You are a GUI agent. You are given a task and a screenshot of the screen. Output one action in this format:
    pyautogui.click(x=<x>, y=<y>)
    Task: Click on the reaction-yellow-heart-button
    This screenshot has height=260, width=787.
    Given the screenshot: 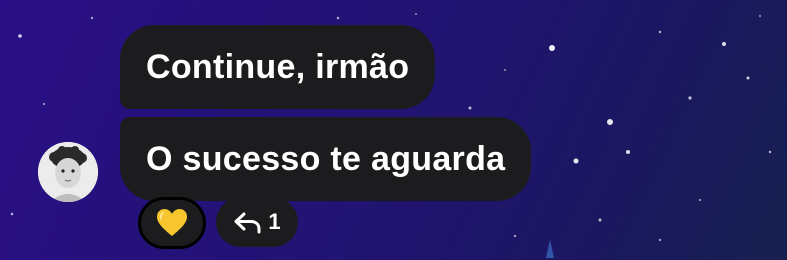 What is the action you would take?
    pyautogui.click(x=172, y=223)
    